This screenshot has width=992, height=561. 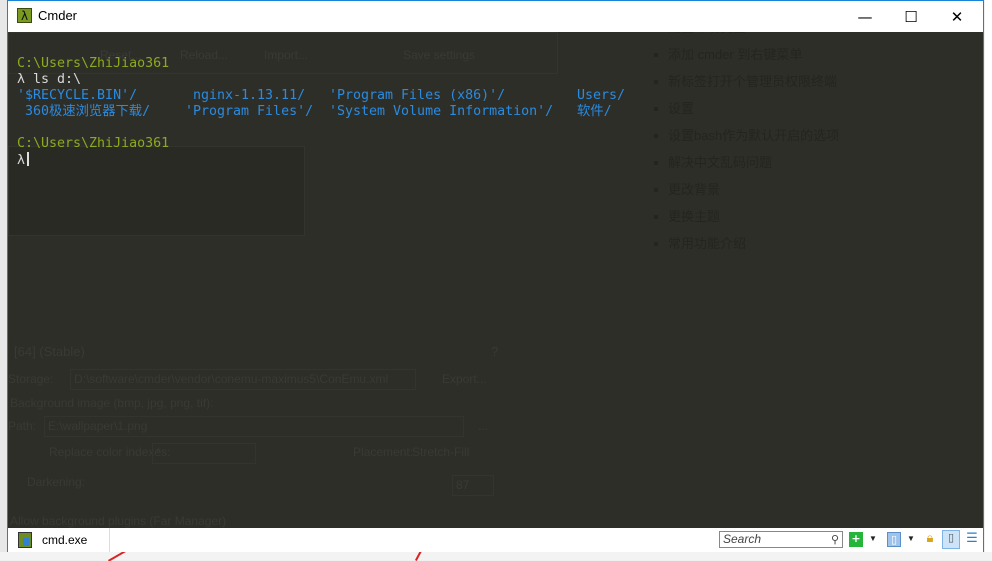 I want to click on minimize-button: —, so click(x=865, y=16).